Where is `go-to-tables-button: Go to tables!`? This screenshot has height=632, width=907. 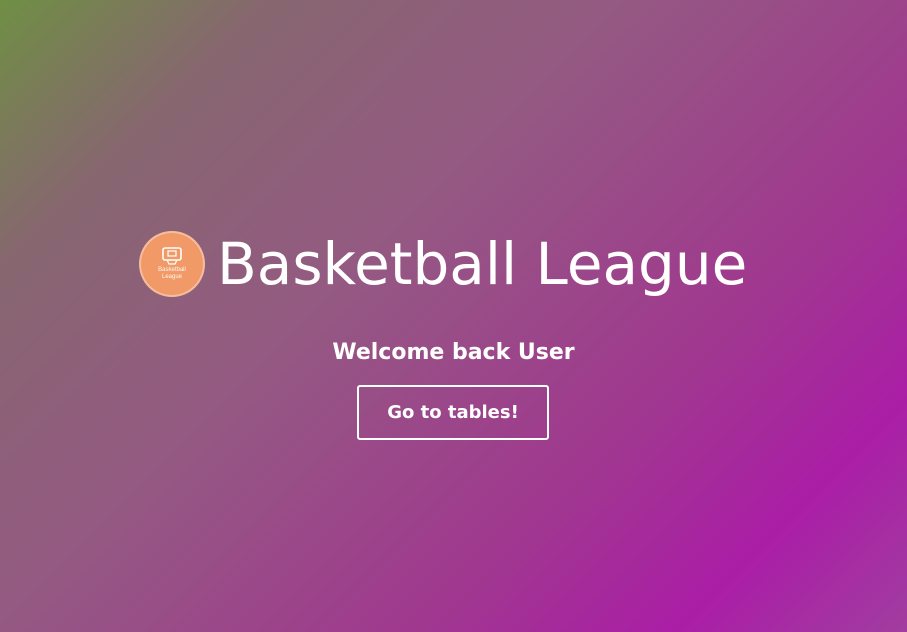 go-to-tables-button: Go to tables! is located at coordinates (453, 412).